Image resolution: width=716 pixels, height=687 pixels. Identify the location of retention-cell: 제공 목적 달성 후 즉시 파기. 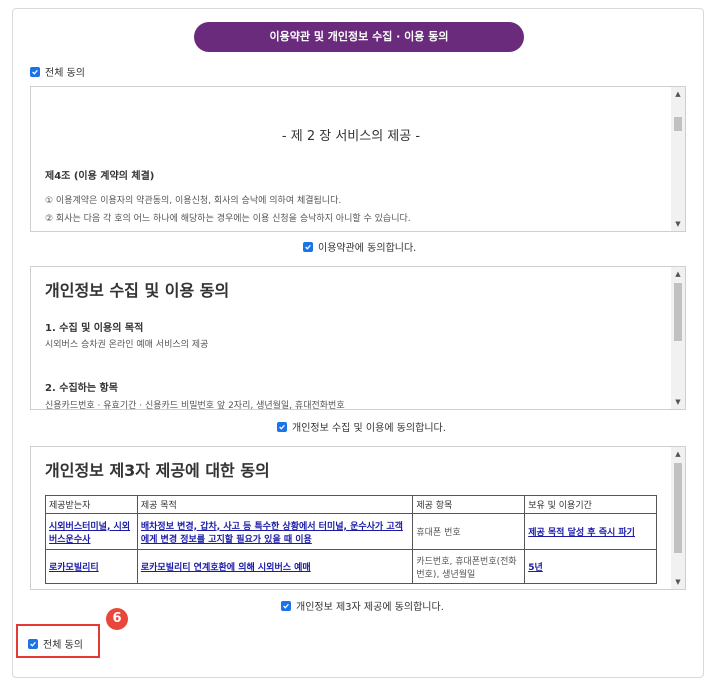
(590, 531).